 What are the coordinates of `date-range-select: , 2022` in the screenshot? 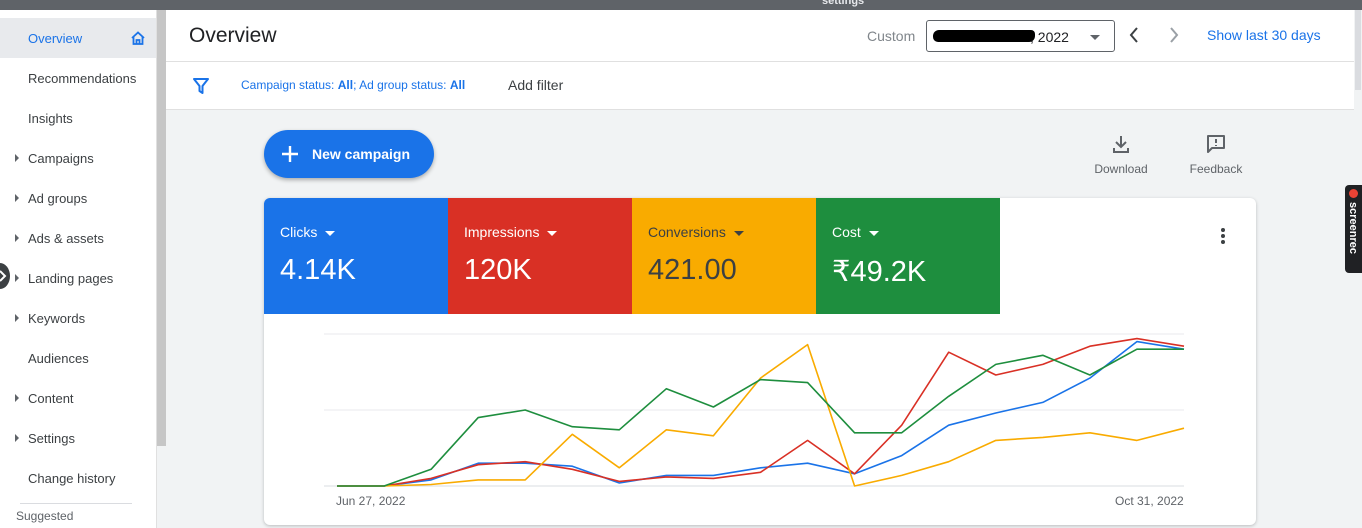 It's located at (1020, 36).